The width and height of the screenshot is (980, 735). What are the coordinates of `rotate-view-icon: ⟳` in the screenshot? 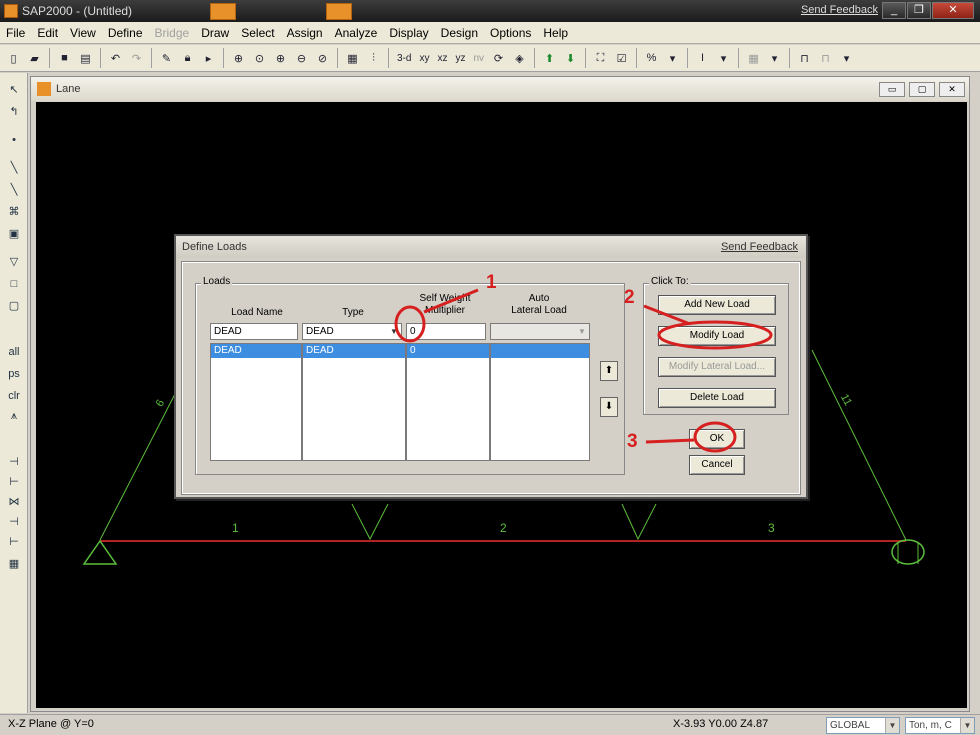 It's located at (498, 58).